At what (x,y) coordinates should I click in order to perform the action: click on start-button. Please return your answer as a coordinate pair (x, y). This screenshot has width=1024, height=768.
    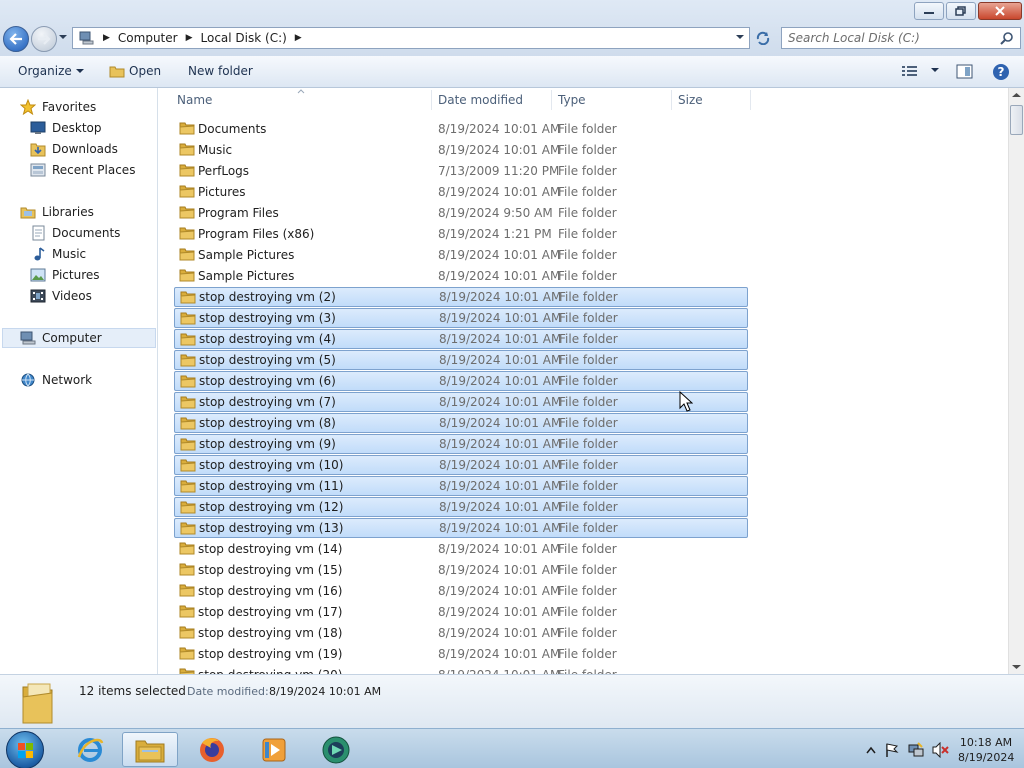
    Looking at the image, I should click on (25, 749).